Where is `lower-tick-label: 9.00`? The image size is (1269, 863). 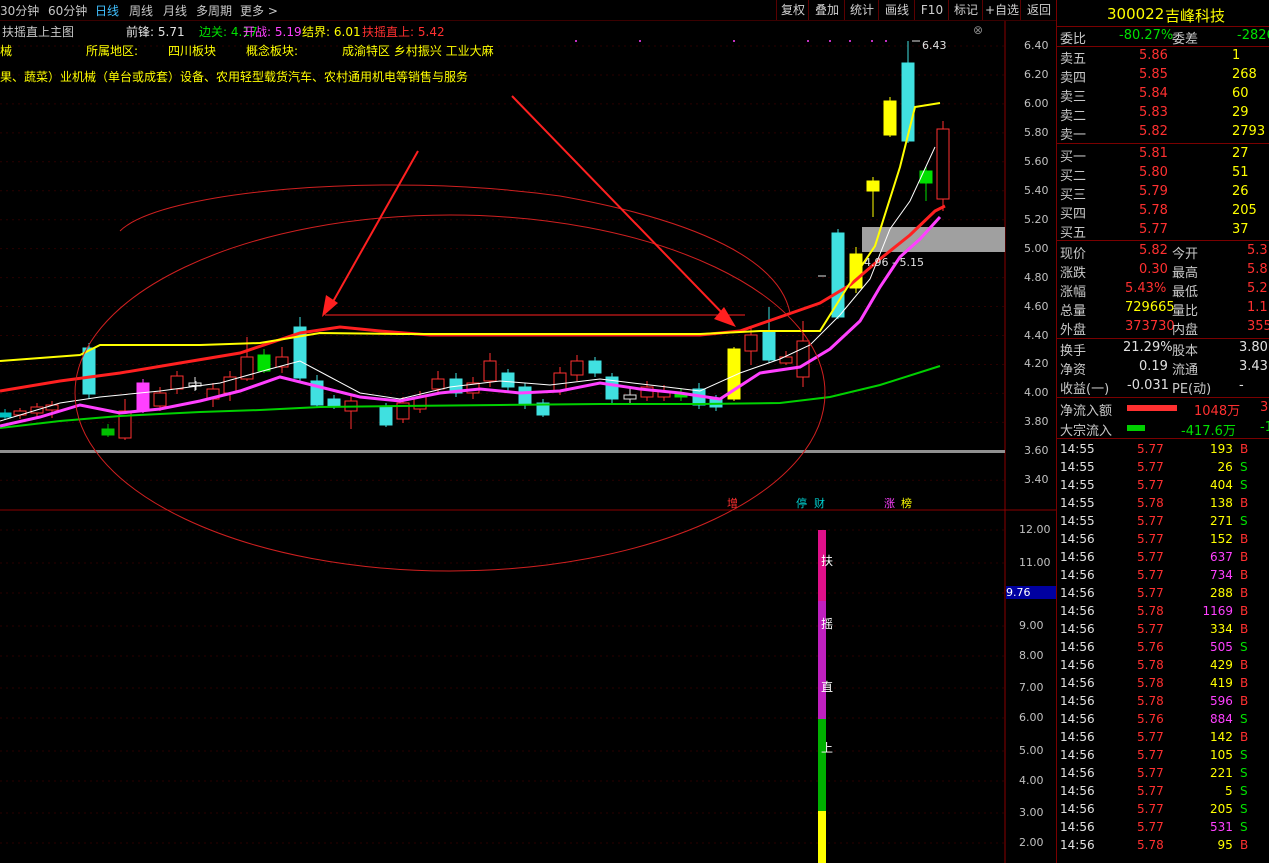 lower-tick-label: 9.00 is located at coordinates (1031, 625).